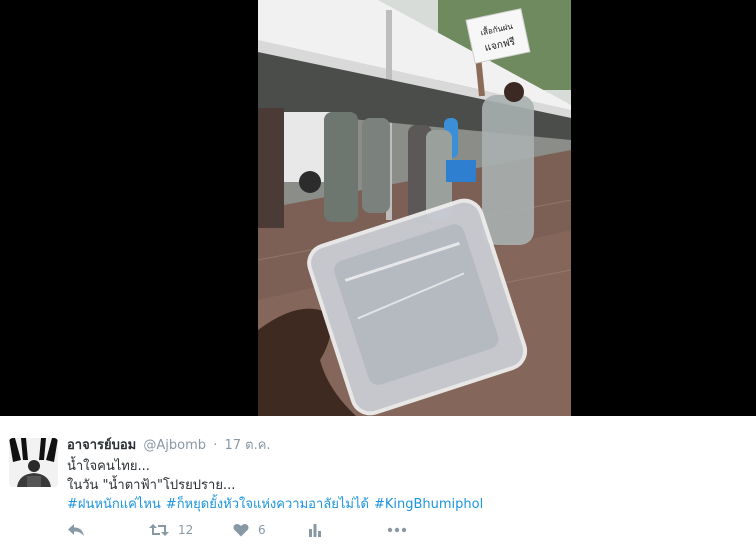 The image size is (756, 555). I want to click on retweet-count: 12, so click(186, 530).